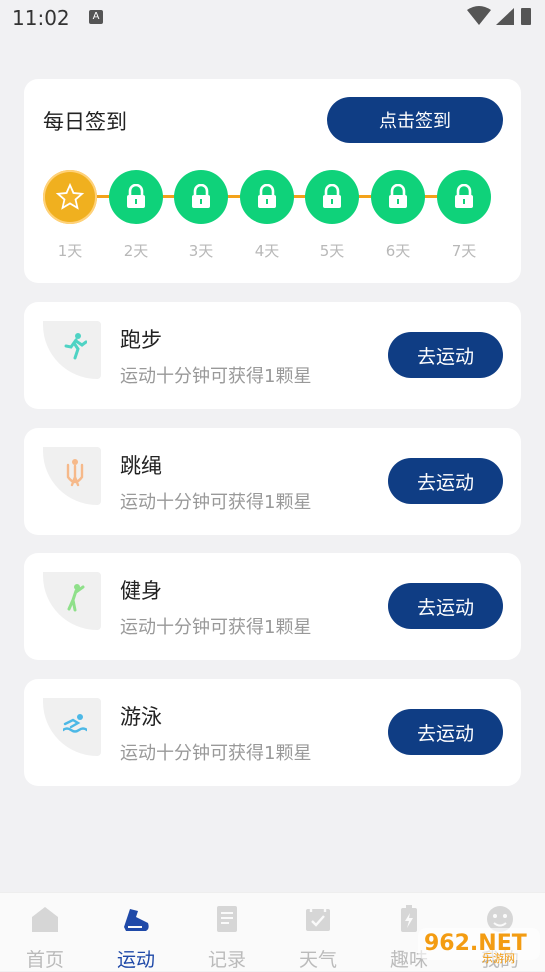 Image resolution: width=545 pixels, height=972 pixels. Describe the element at coordinates (70, 251) in the screenshot. I see `checkin-day-label: 1天` at that location.